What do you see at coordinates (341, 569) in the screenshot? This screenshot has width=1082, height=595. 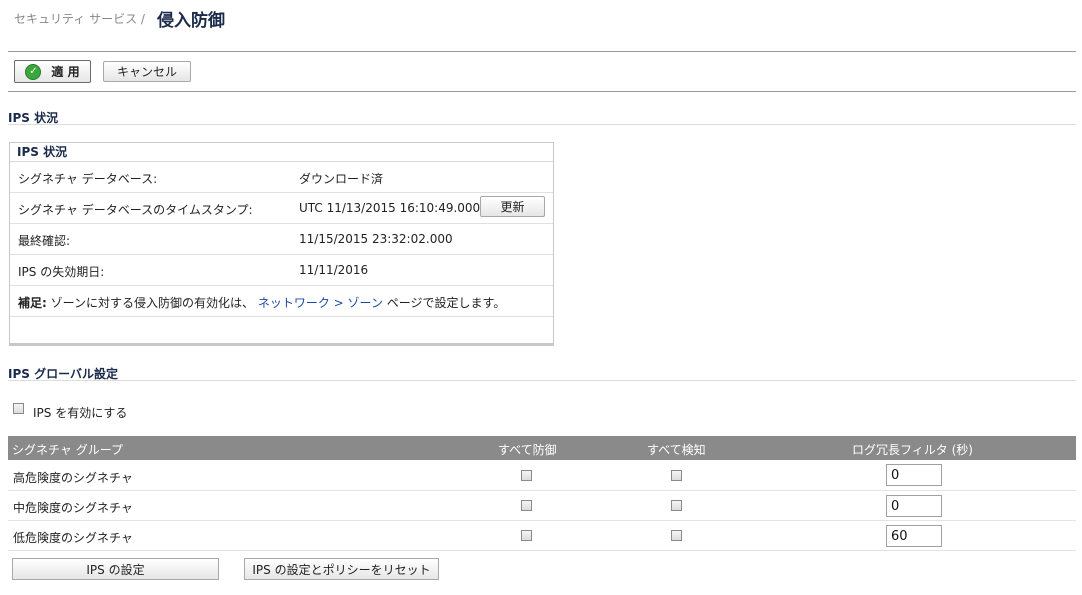 I see `reset-ips-settings-button: IPS の設定とポリシーをリセット` at bounding box center [341, 569].